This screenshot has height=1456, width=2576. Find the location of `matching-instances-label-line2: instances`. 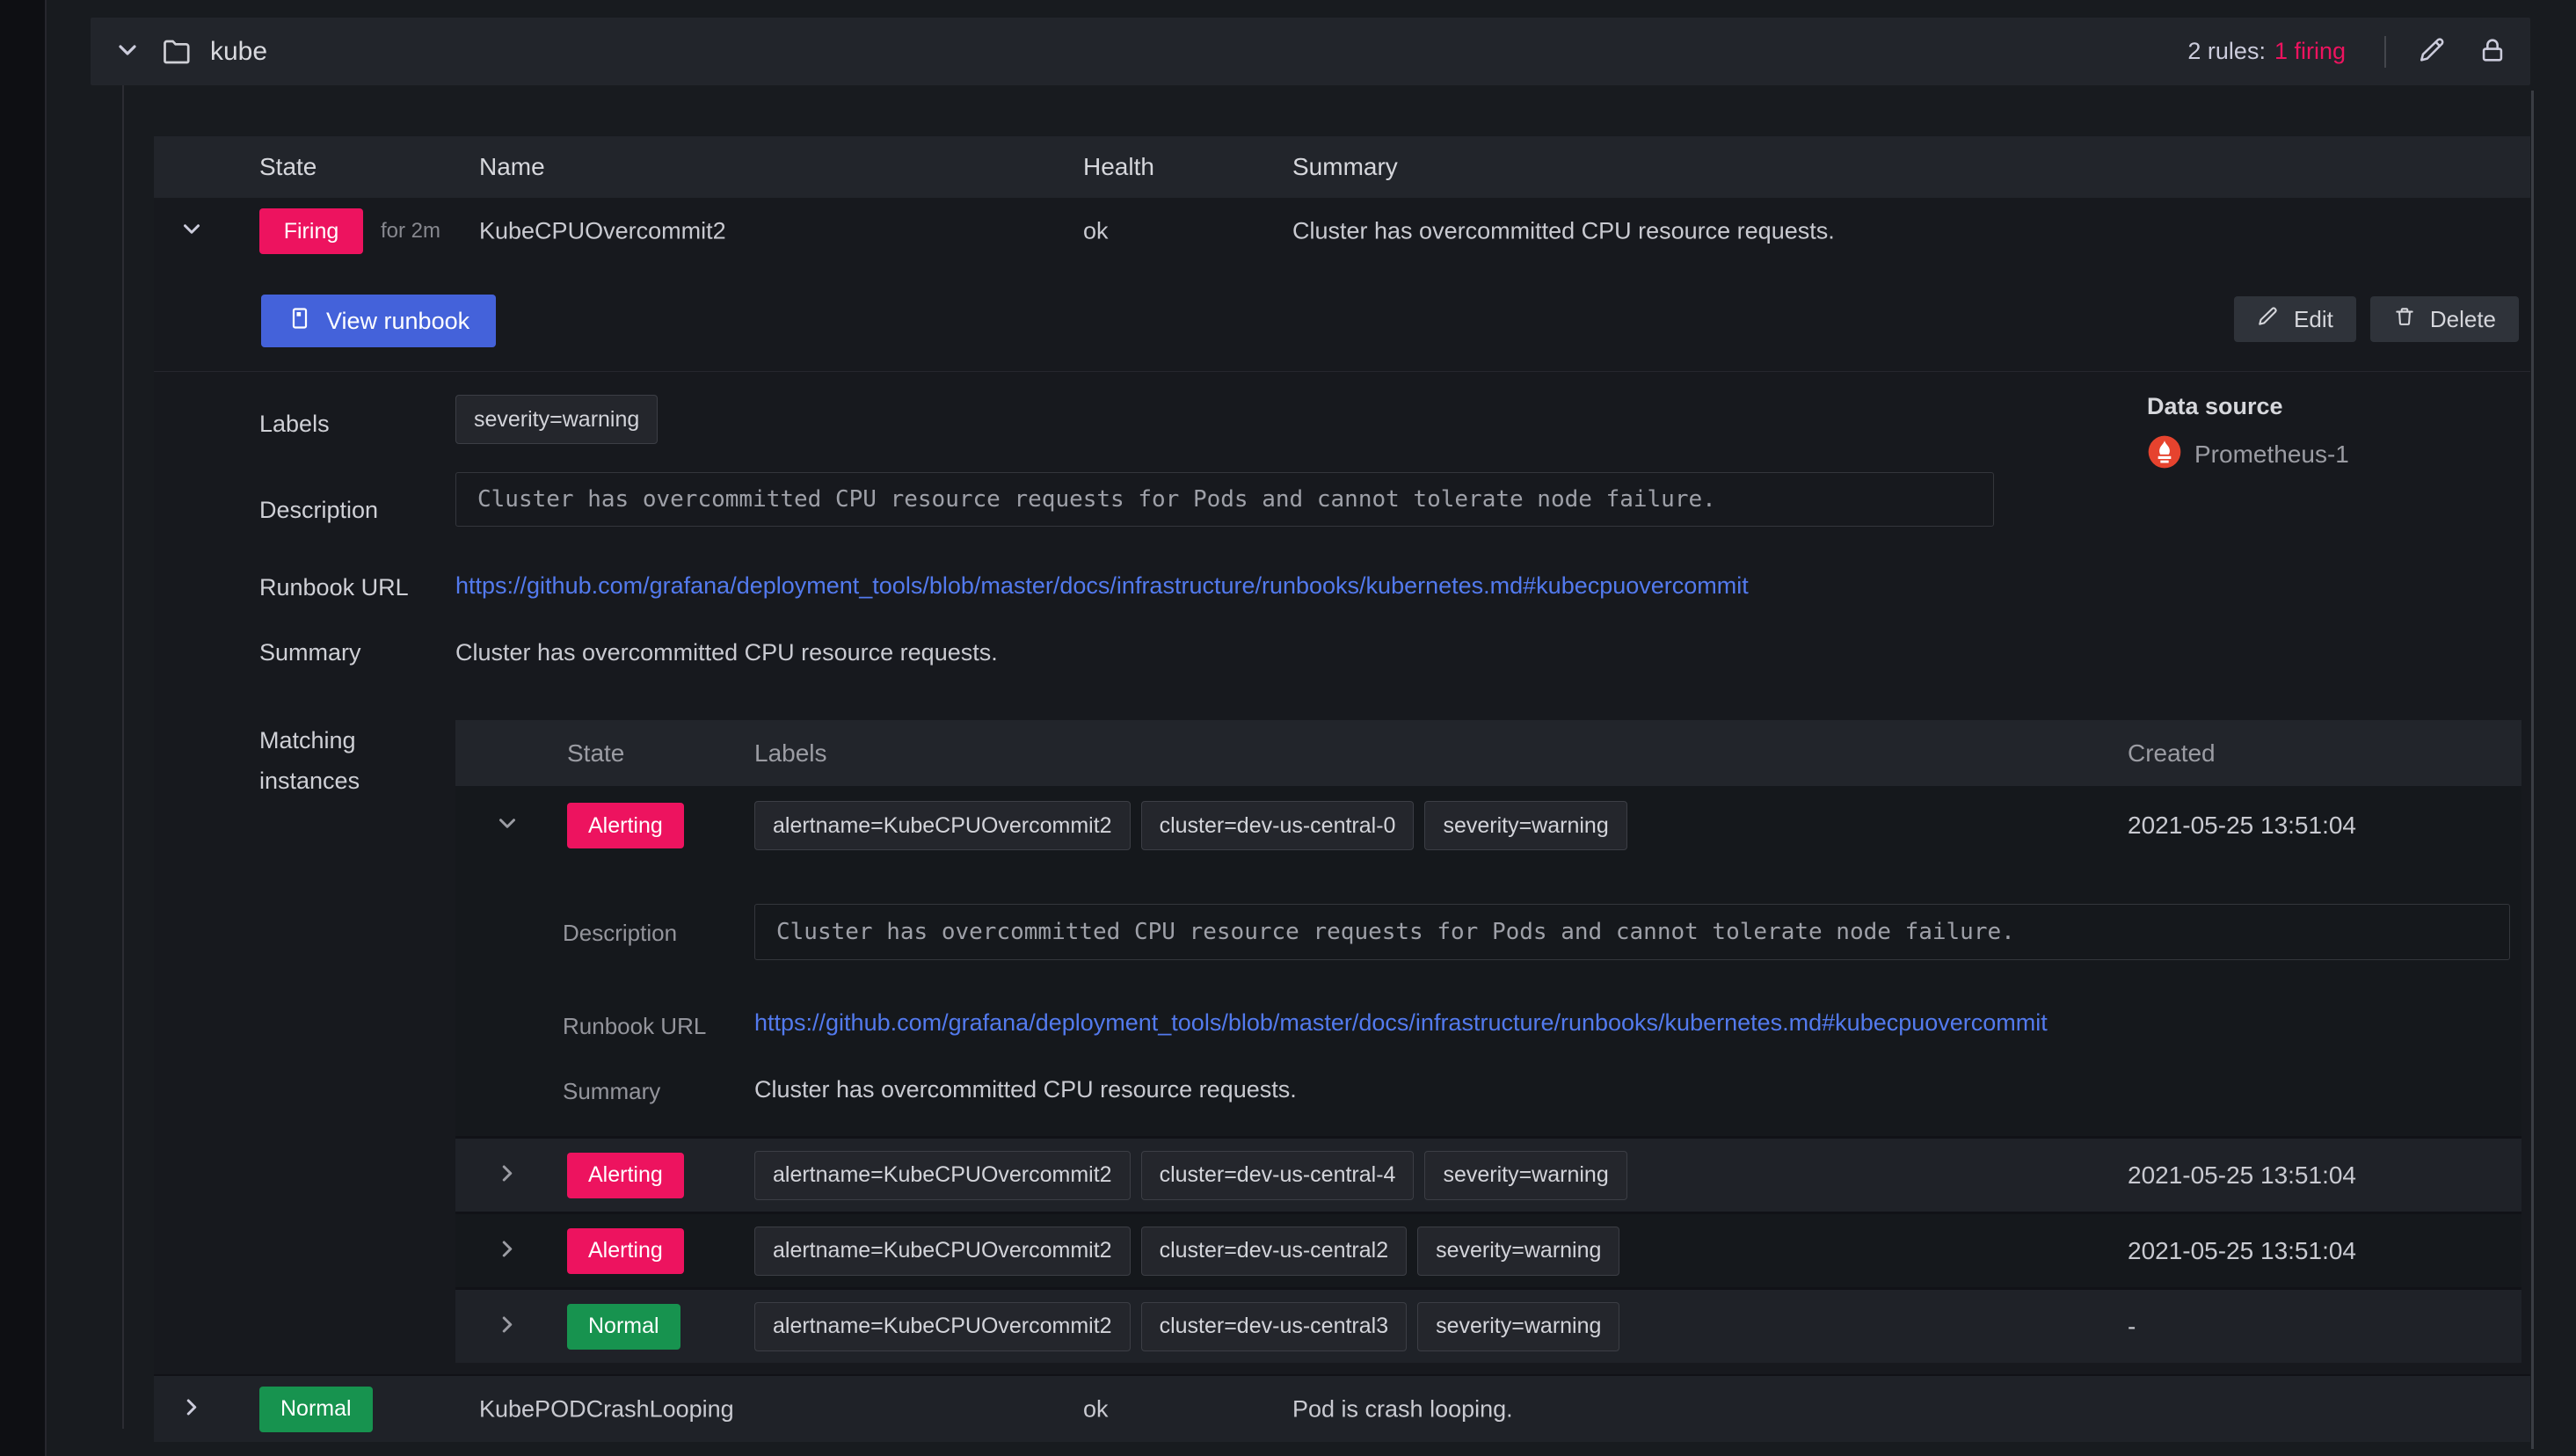

matching-instances-label-line2: instances is located at coordinates (309, 781).